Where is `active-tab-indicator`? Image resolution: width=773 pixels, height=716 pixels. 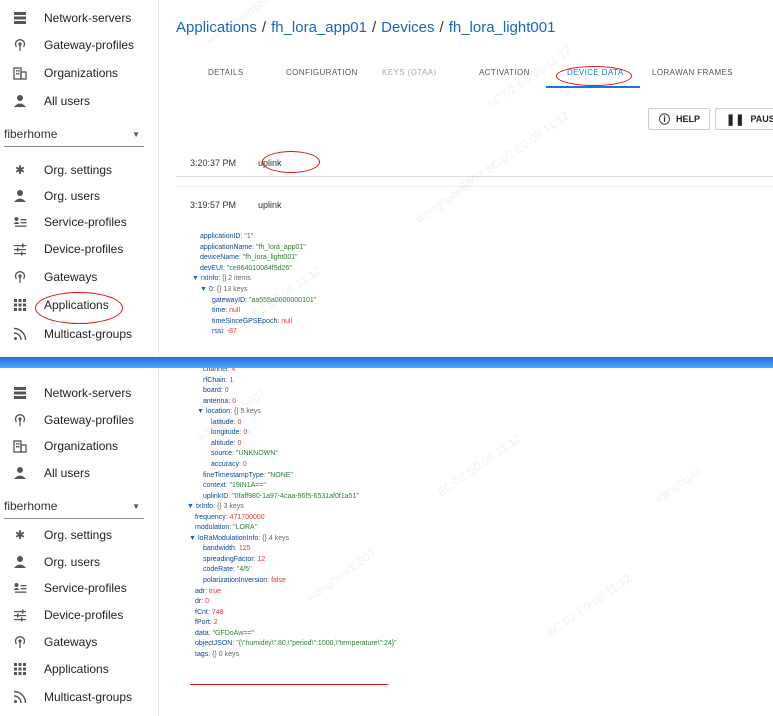 active-tab-indicator is located at coordinates (593, 87).